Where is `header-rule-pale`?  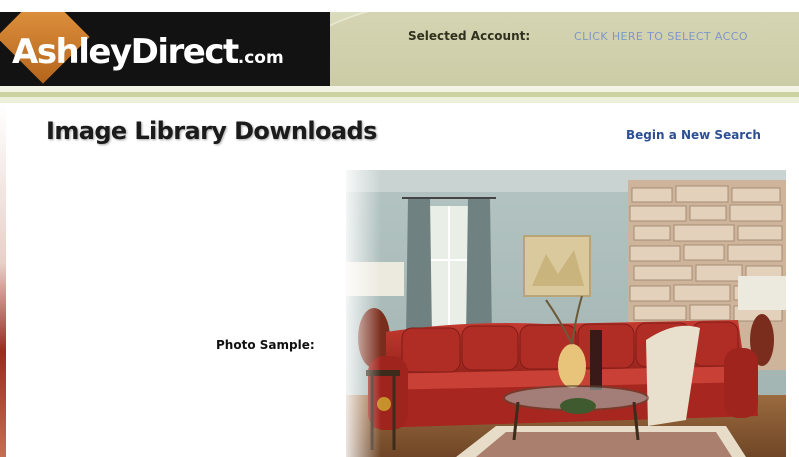 header-rule-pale is located at coordinates (399, 100).